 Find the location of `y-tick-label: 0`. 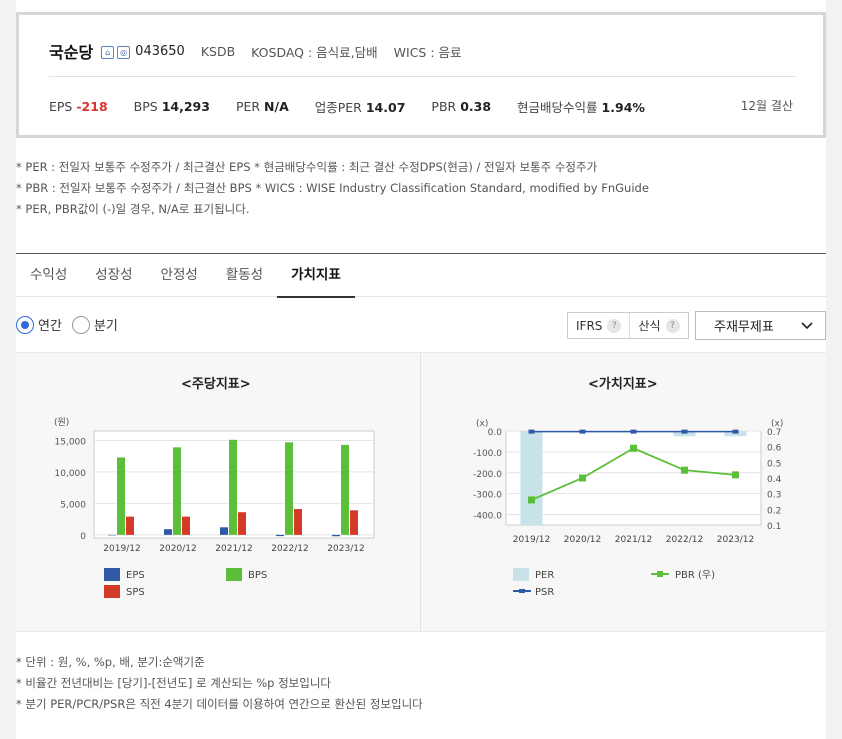

y-tick-label: 0 is located at coordinates (83, 537).